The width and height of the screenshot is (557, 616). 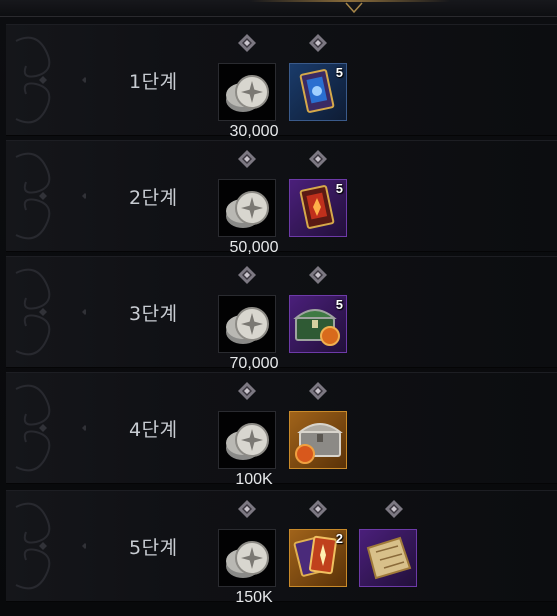 I want to click on reward-amount: 100K, so click(x=254, y=479).